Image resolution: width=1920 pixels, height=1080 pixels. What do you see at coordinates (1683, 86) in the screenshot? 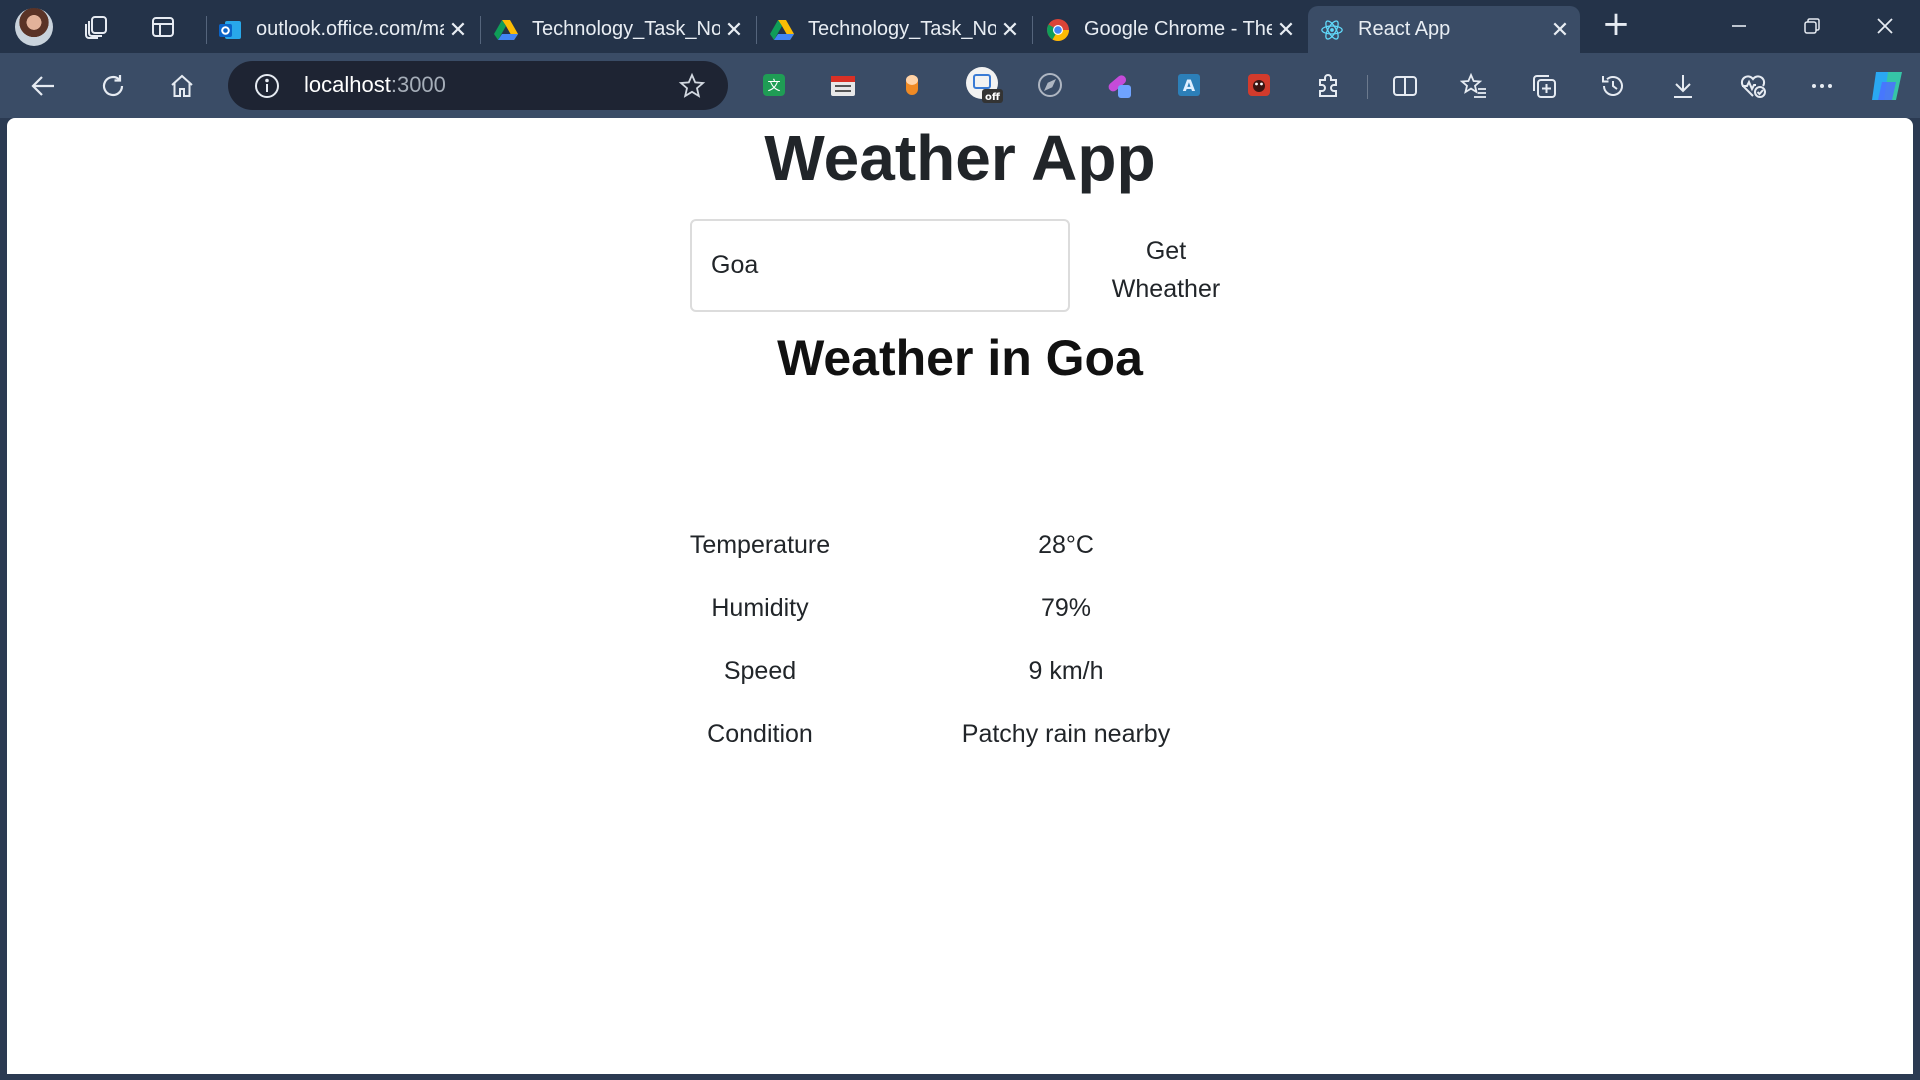
I see `downloads-icon` at bounding box center [1683, 86].